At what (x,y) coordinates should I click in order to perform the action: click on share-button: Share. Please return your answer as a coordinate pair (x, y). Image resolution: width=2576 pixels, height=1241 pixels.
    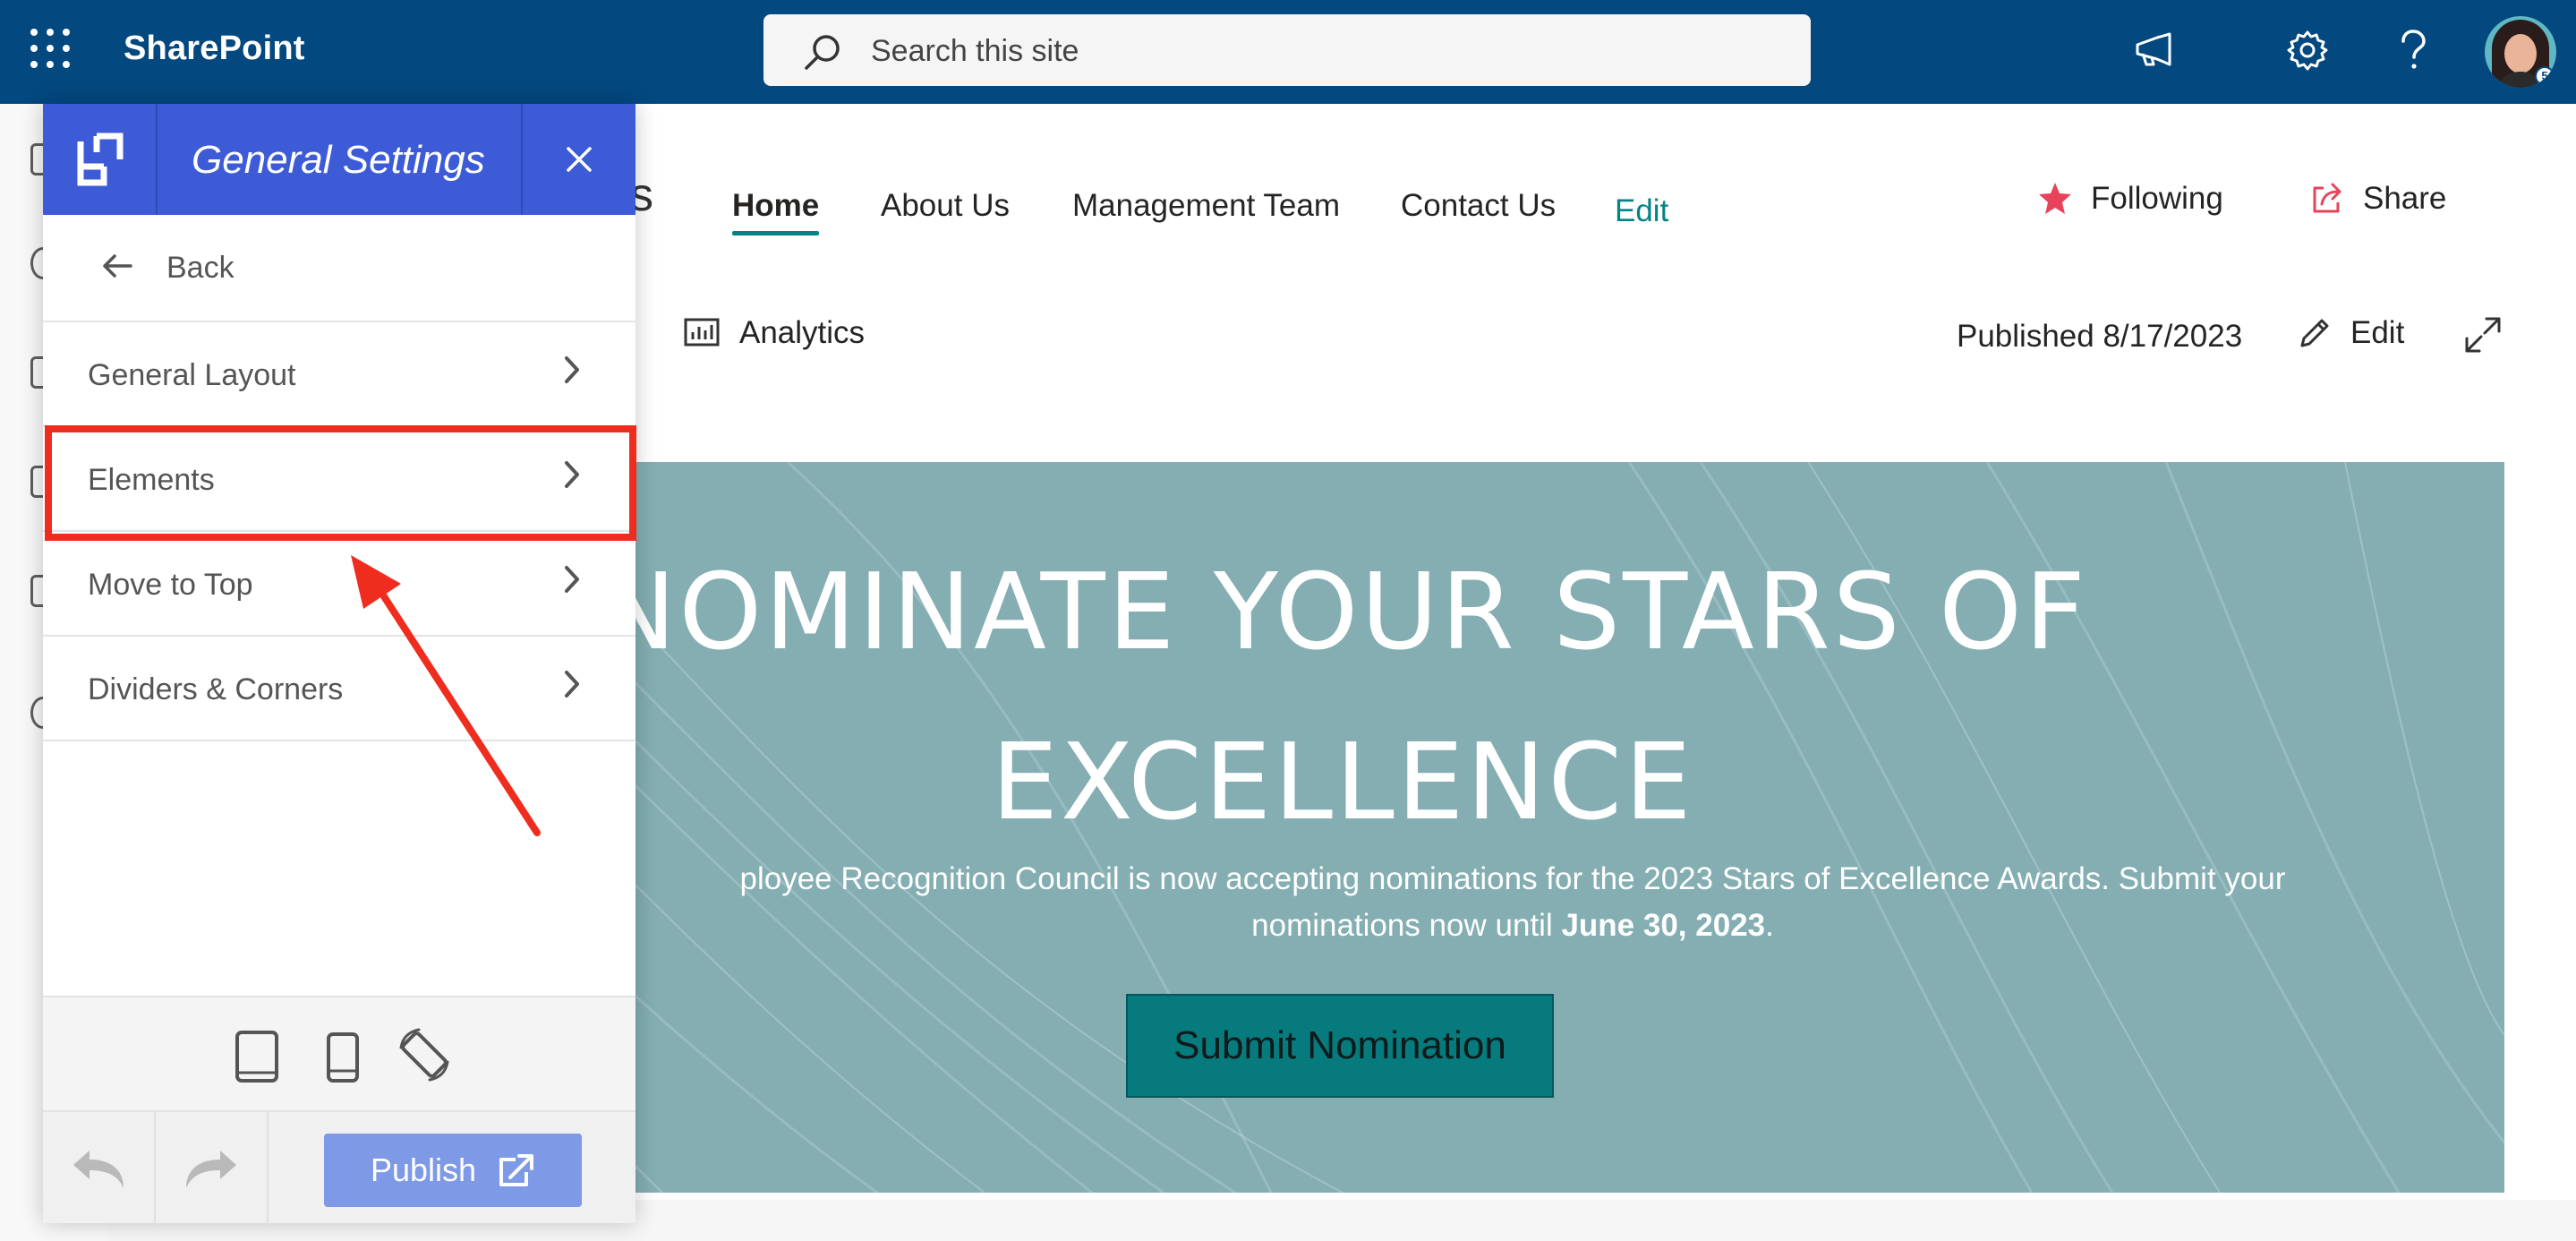
    Looking at the image, I should click on (2377, 199).